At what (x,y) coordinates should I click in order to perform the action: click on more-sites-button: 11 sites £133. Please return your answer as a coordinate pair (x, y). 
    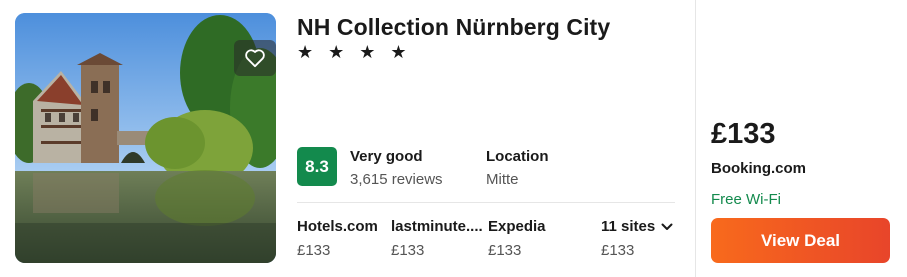
    Looking at the image, I should click on (637, 238).